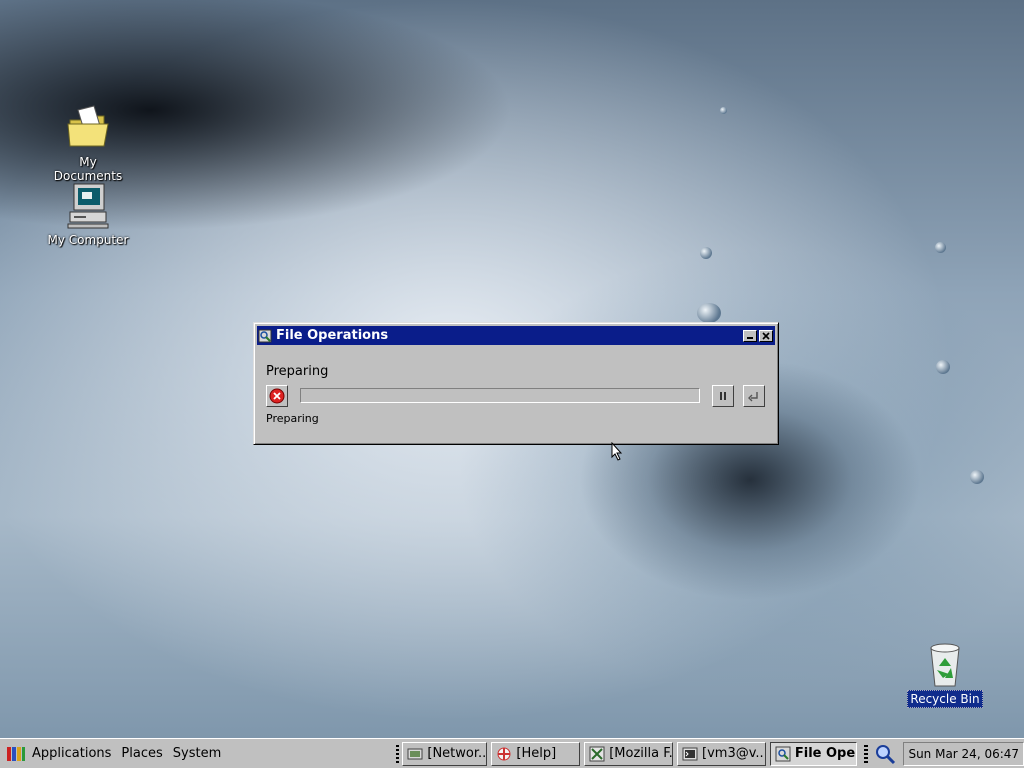  I want to click on search-icon, so click(886, 754).